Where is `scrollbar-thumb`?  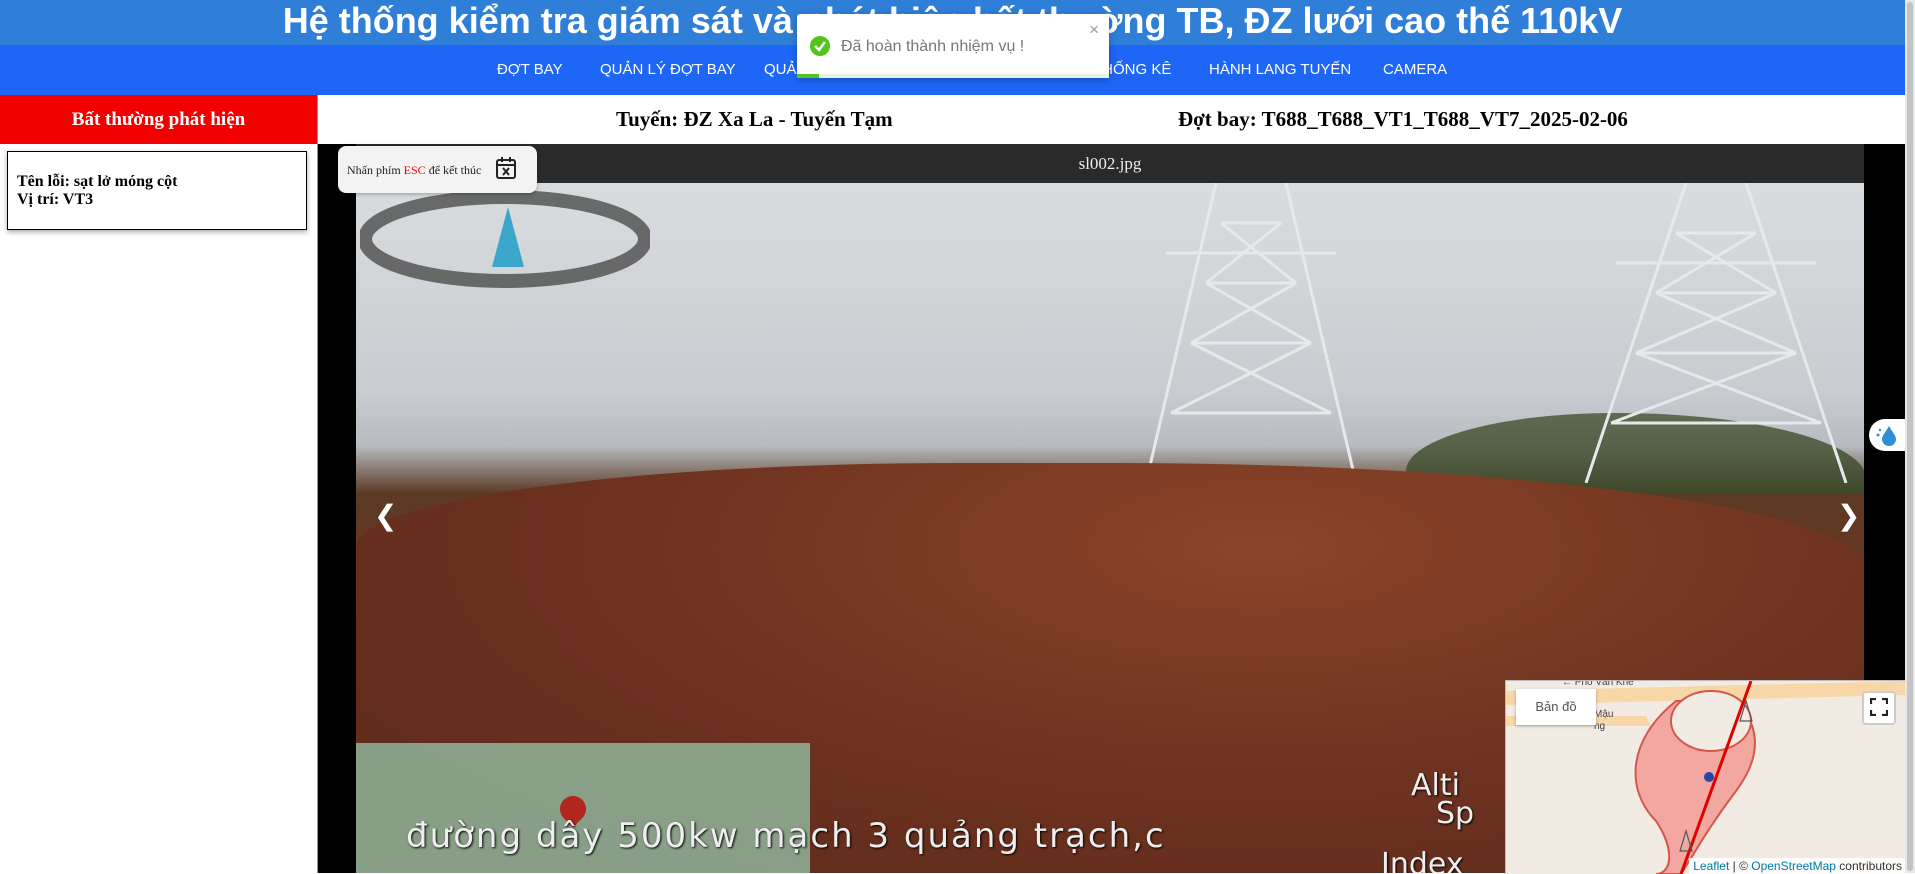
scrollbar-thumb is located at coordinates (1910, 436).